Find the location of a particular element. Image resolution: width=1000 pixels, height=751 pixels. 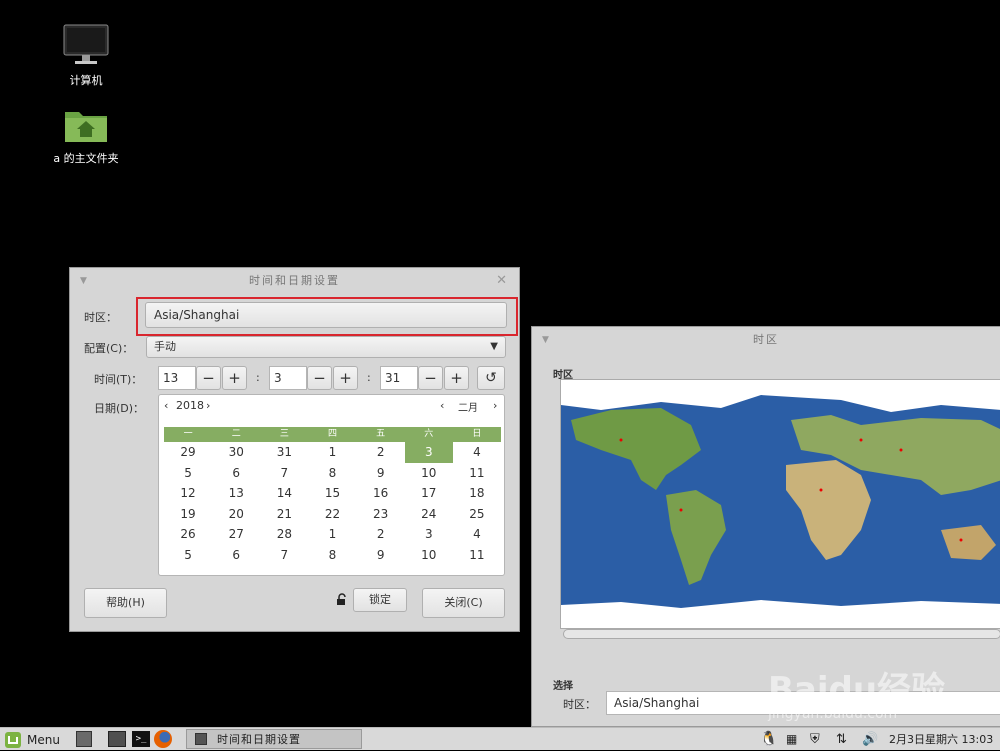

network-icon: ⇅ is located at coordinates (841, 739).